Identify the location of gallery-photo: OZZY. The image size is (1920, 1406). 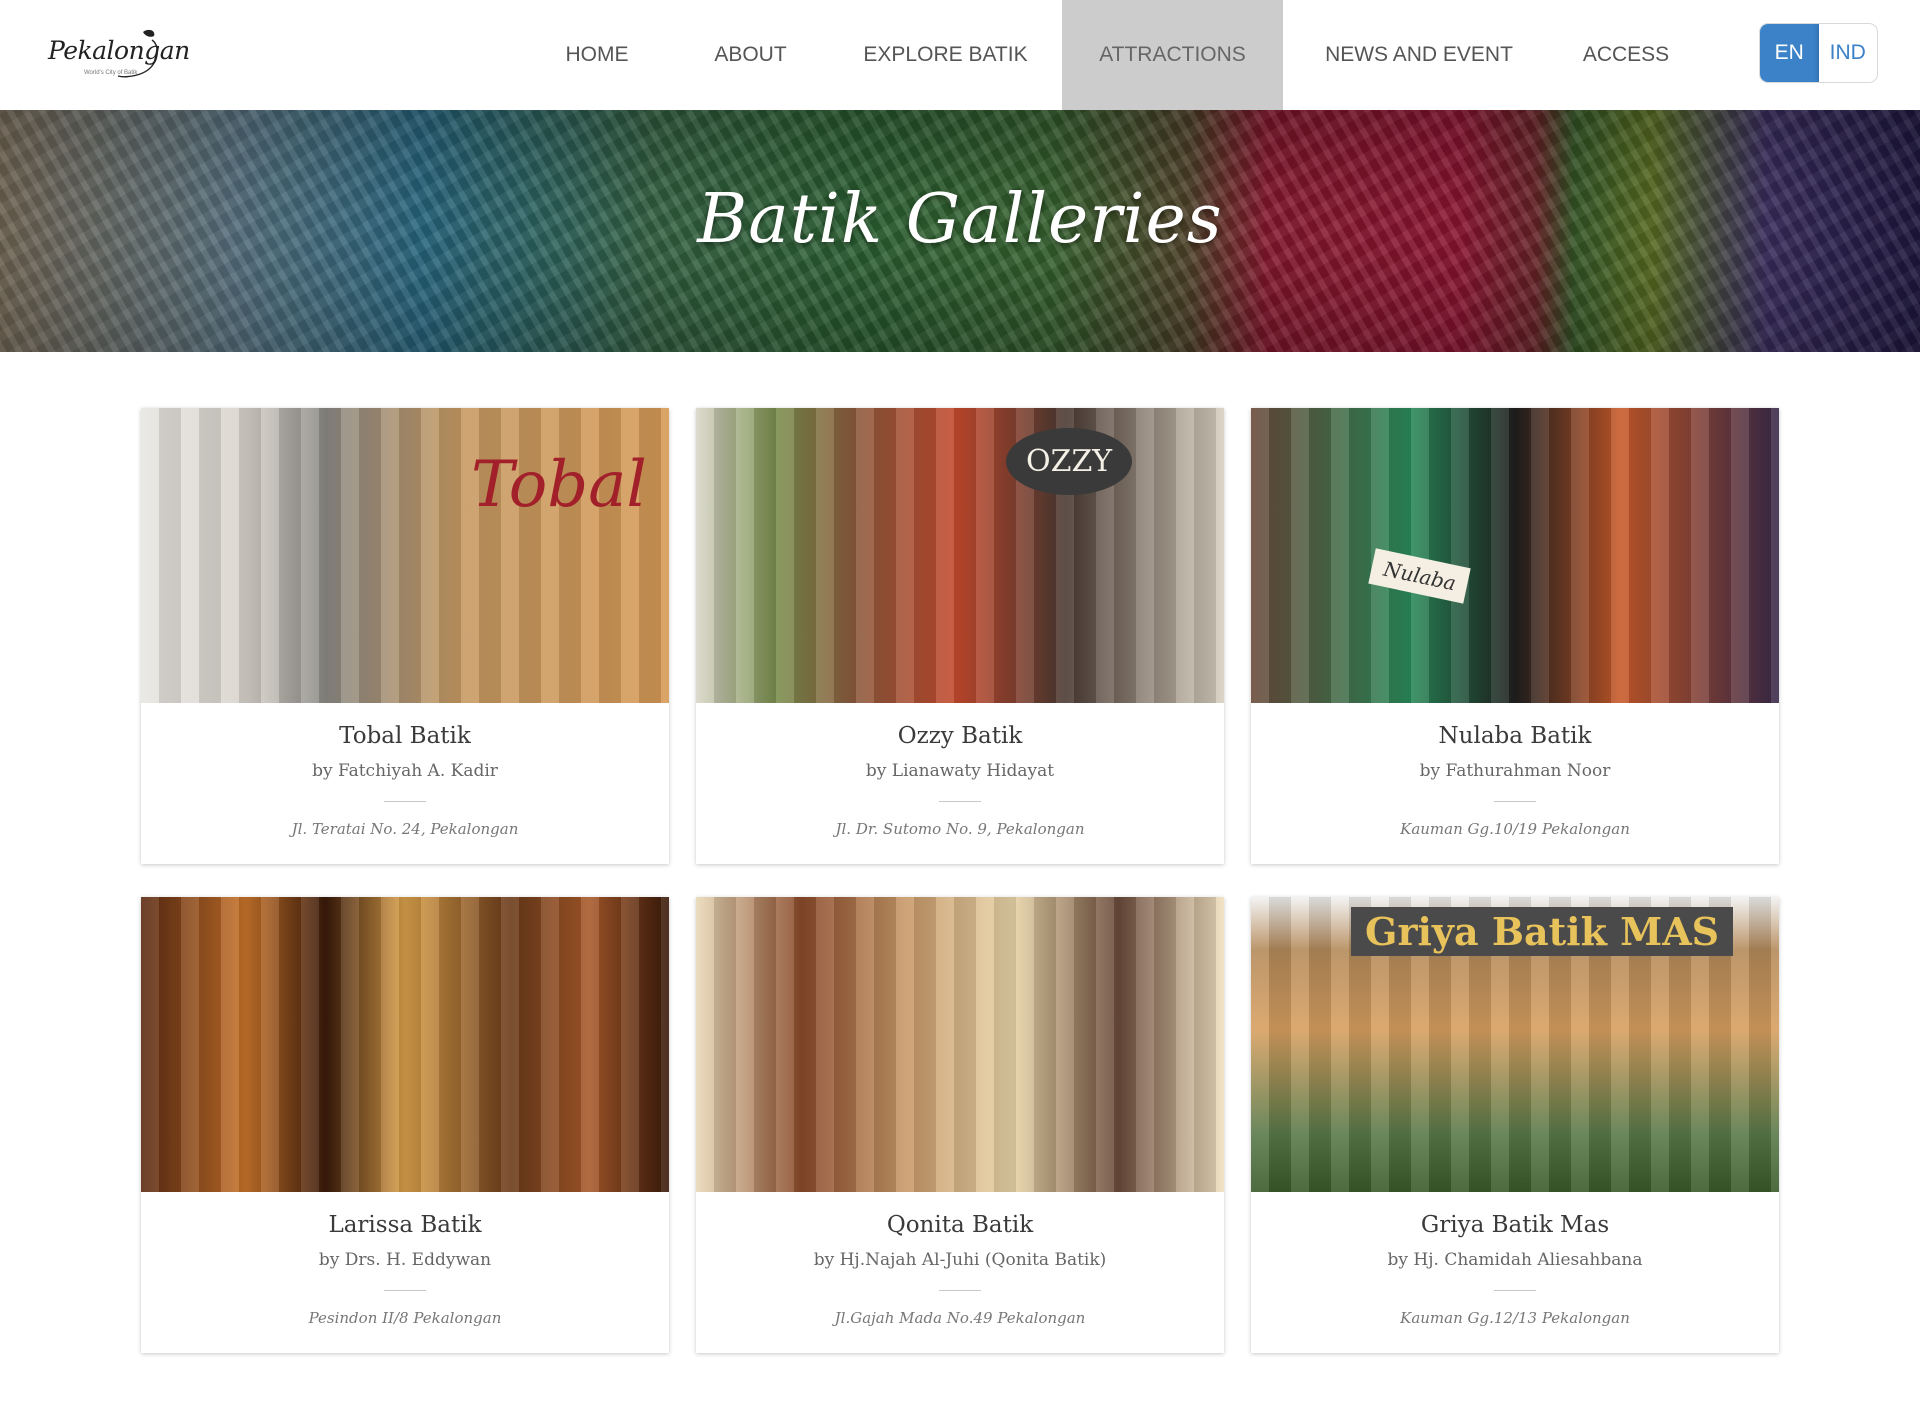
(960, 555).